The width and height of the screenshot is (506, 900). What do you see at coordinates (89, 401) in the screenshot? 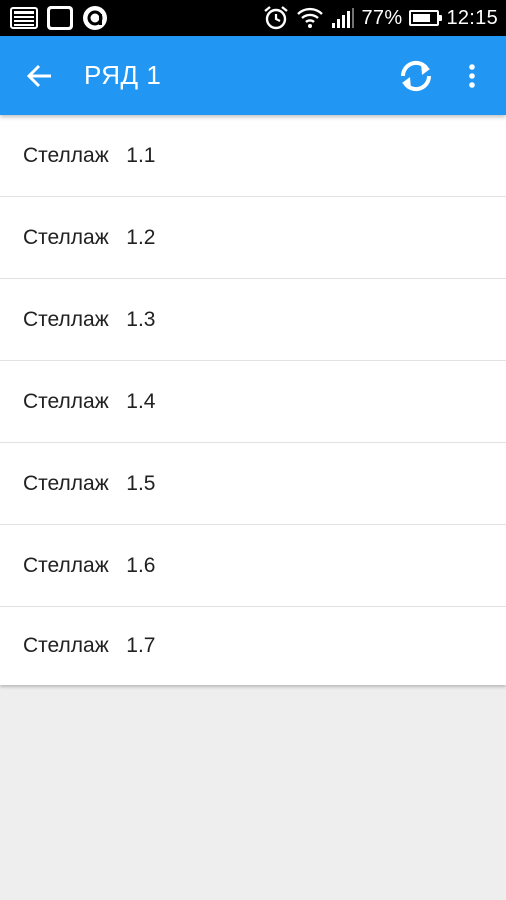
I see `list-item-label: Стеллаж 1.4` at bounding box center [89, 401].